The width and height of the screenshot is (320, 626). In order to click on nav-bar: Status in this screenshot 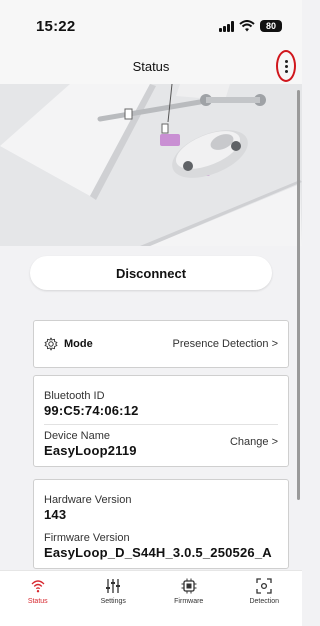, I will do `click(151, 65)`.